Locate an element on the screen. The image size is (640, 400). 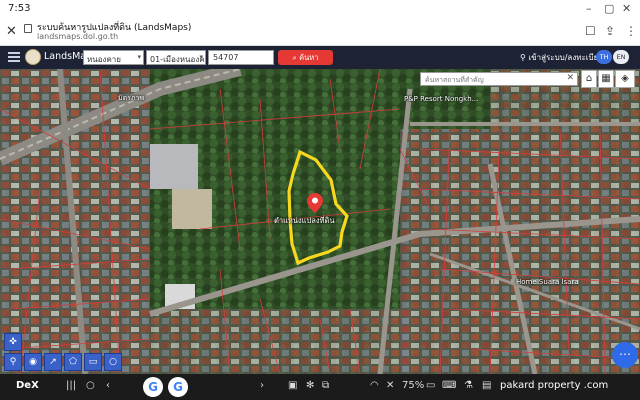
notes-icon: ▤ is located at coordinates (486, 385).